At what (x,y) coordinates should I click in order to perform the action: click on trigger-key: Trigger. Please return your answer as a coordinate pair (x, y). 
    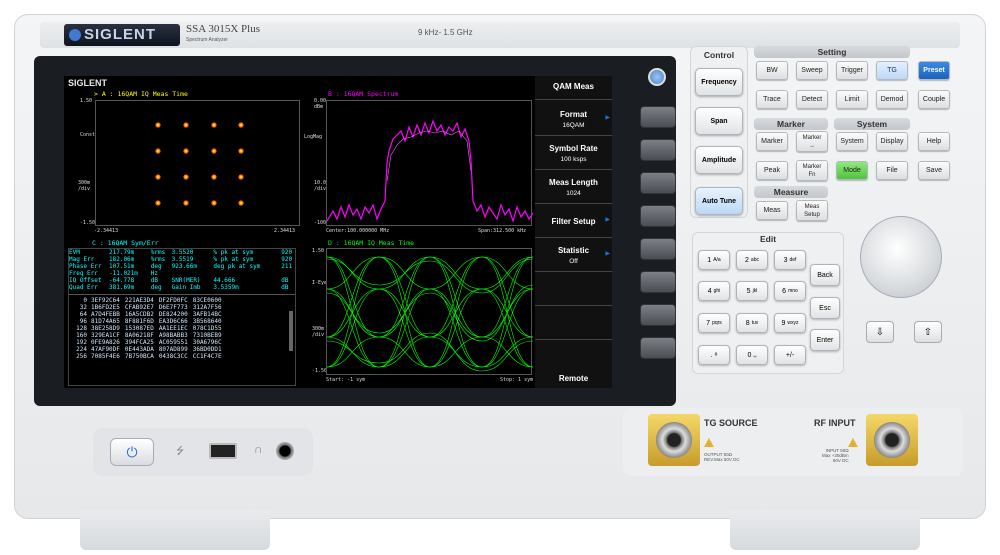
    Looking at the image, I should click on (852, 70).